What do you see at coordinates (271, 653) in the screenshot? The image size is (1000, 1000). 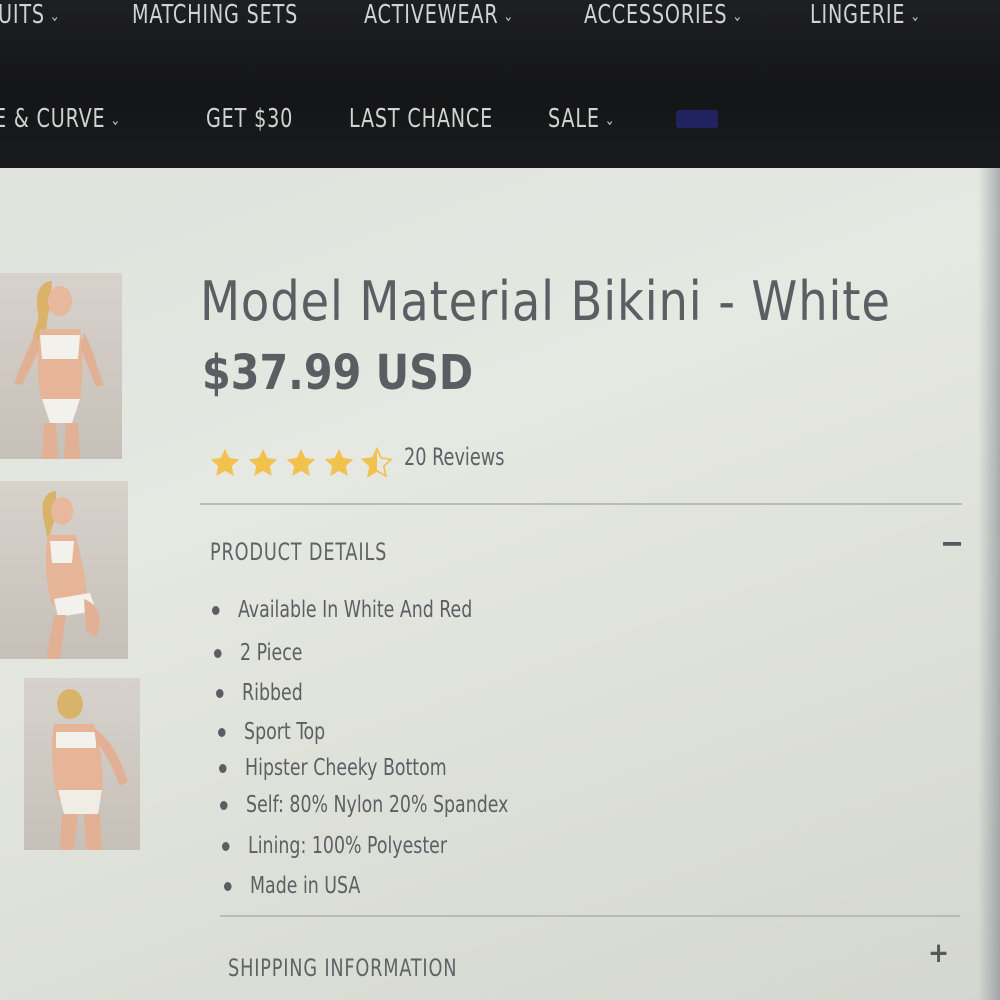 I see `detail-text: 2 Piece` at bounding box center [271, 653].